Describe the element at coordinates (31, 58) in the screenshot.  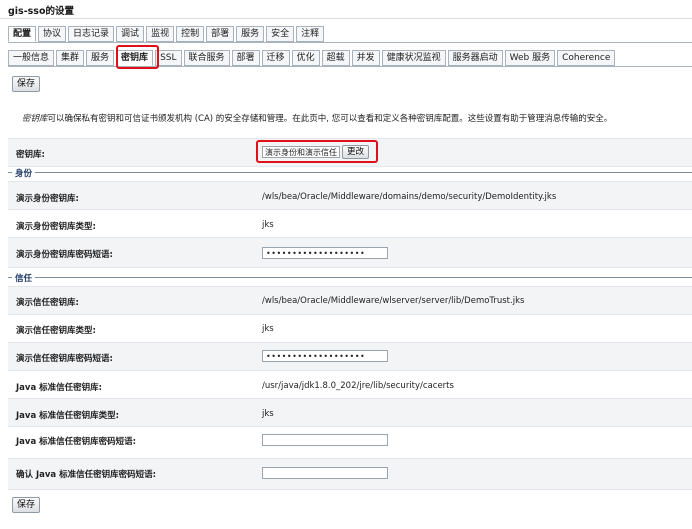
I see `subtab-general: 一般信息` at that location.